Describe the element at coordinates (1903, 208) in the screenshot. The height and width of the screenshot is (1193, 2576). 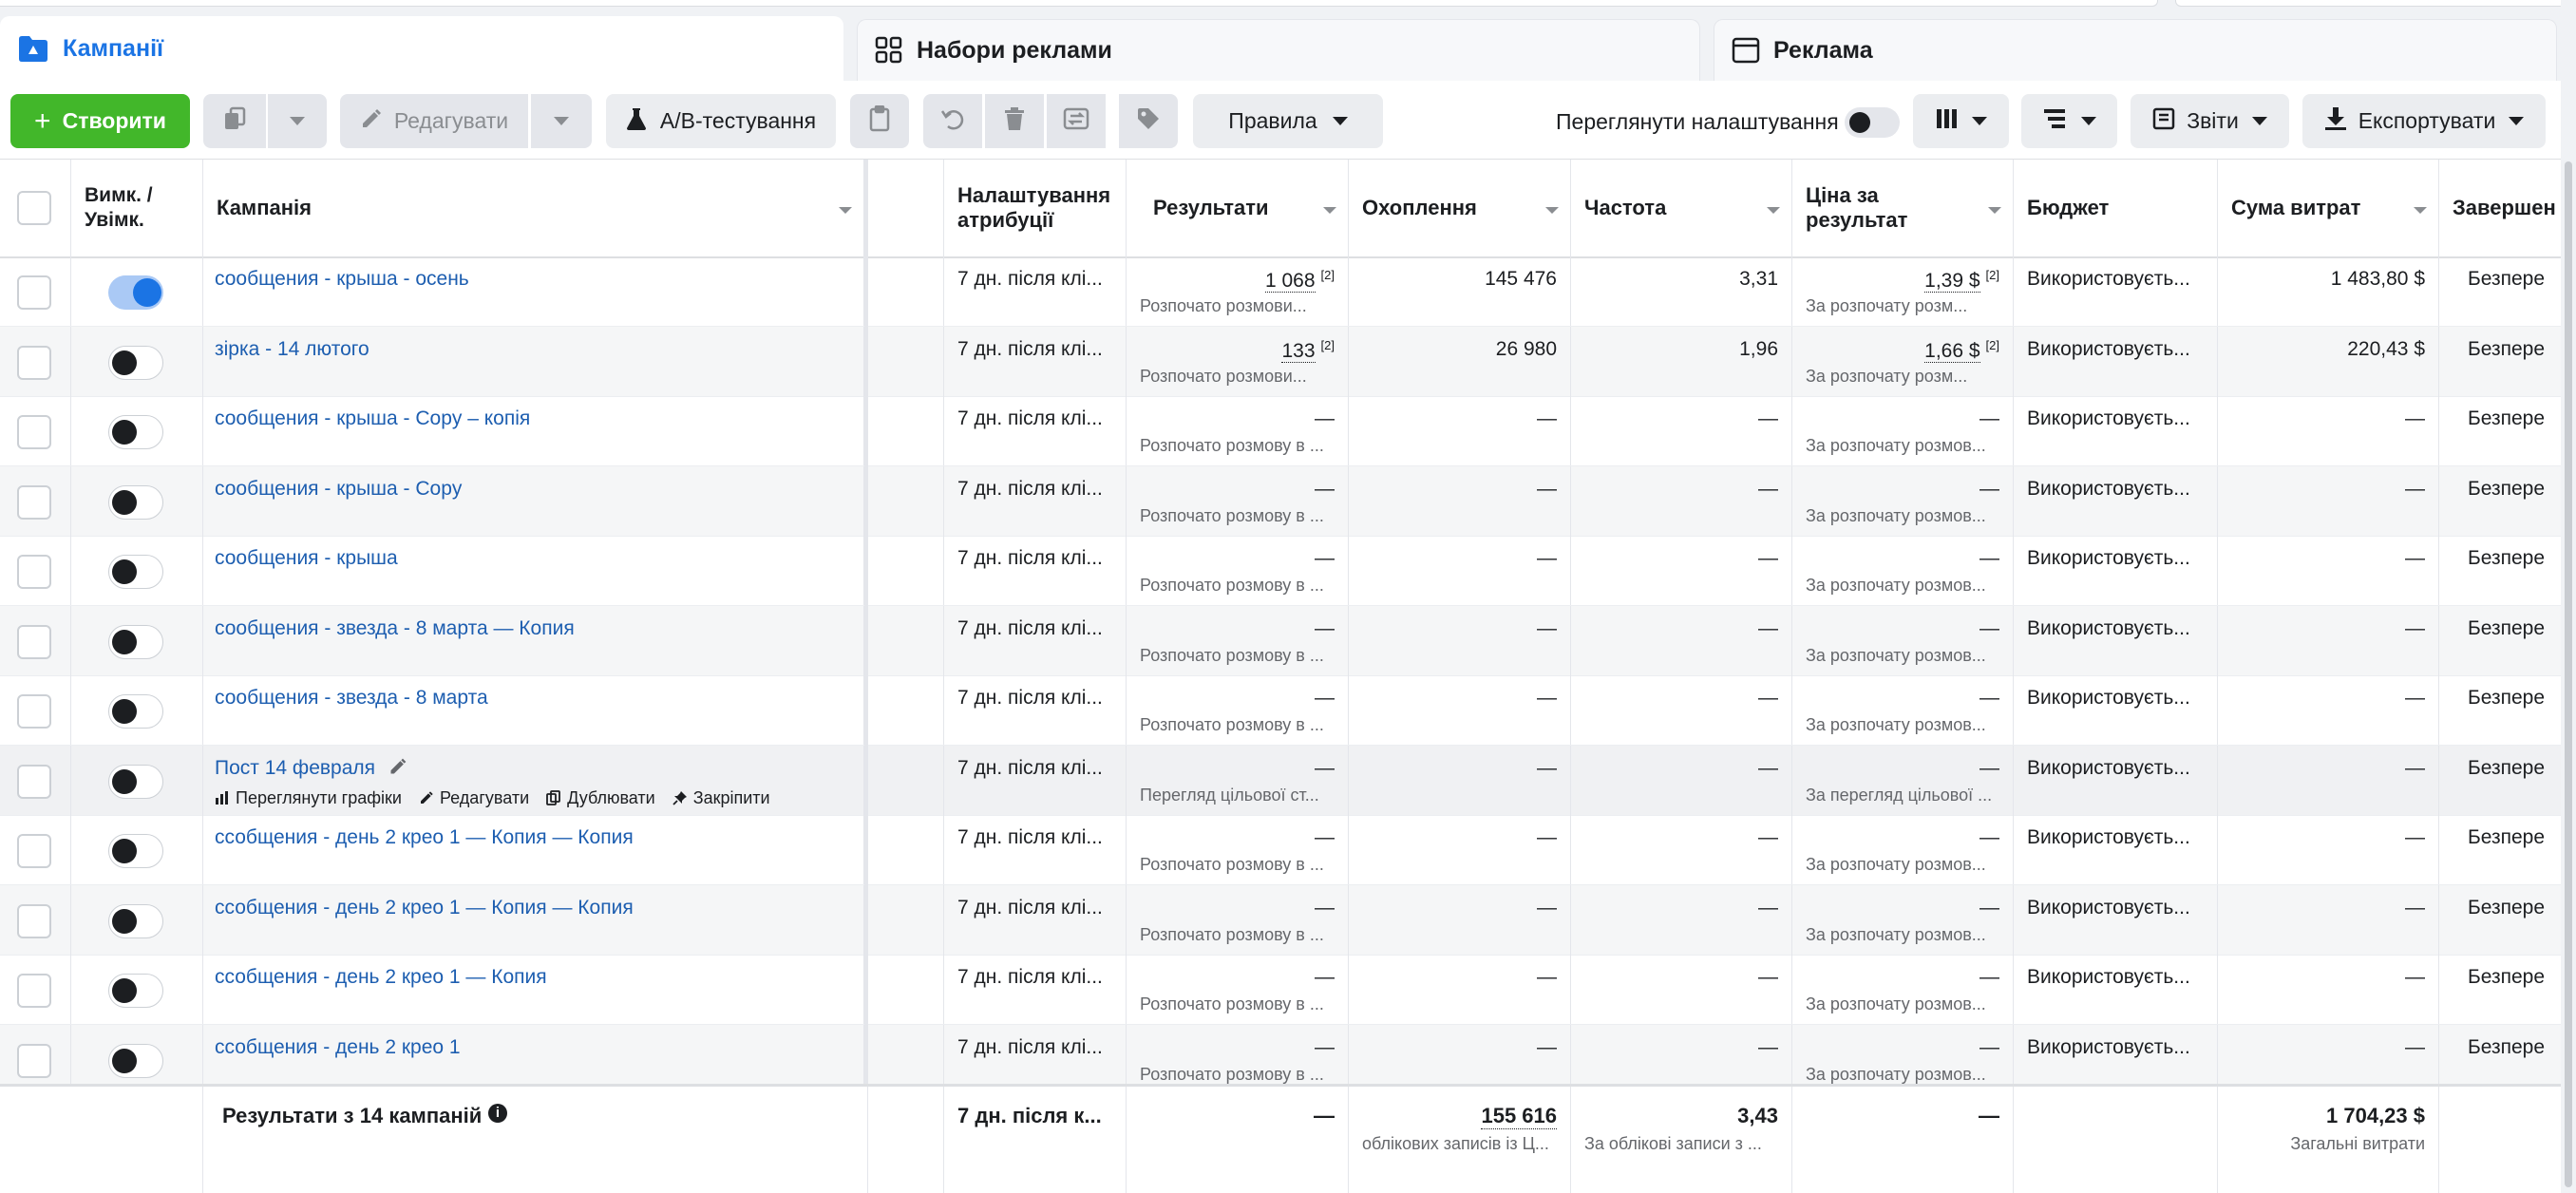
I see `header-cost-per-result: Ціна за результат` at that location.